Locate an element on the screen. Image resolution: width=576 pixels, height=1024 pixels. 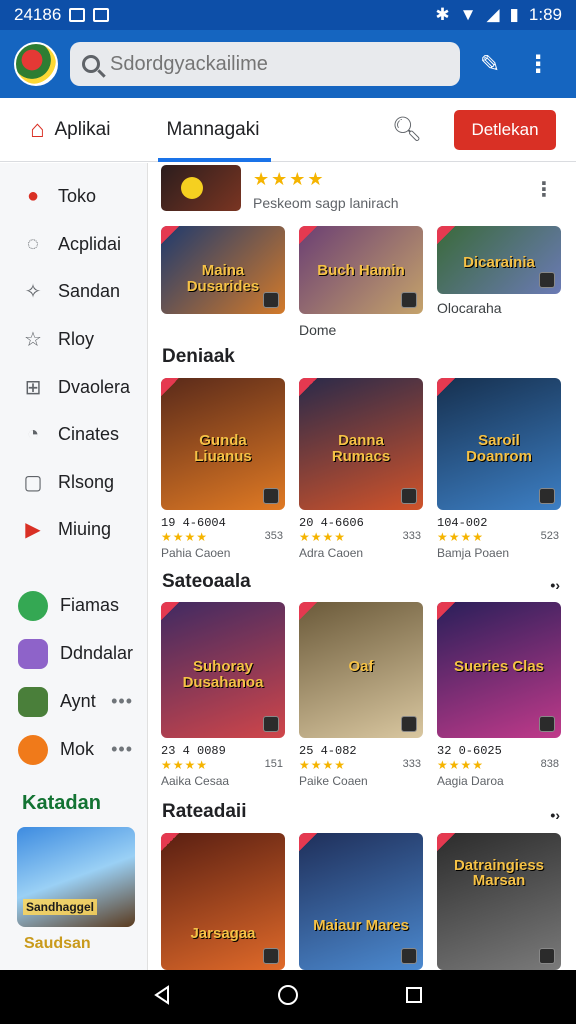
sidebar-app: Ddndalar is located at coordinates (73, 654).